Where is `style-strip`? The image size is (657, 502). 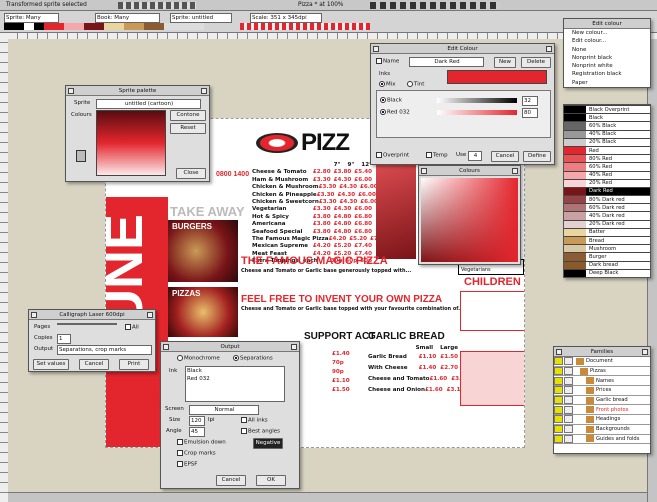
style-strip is located at coordinates (305, 26).